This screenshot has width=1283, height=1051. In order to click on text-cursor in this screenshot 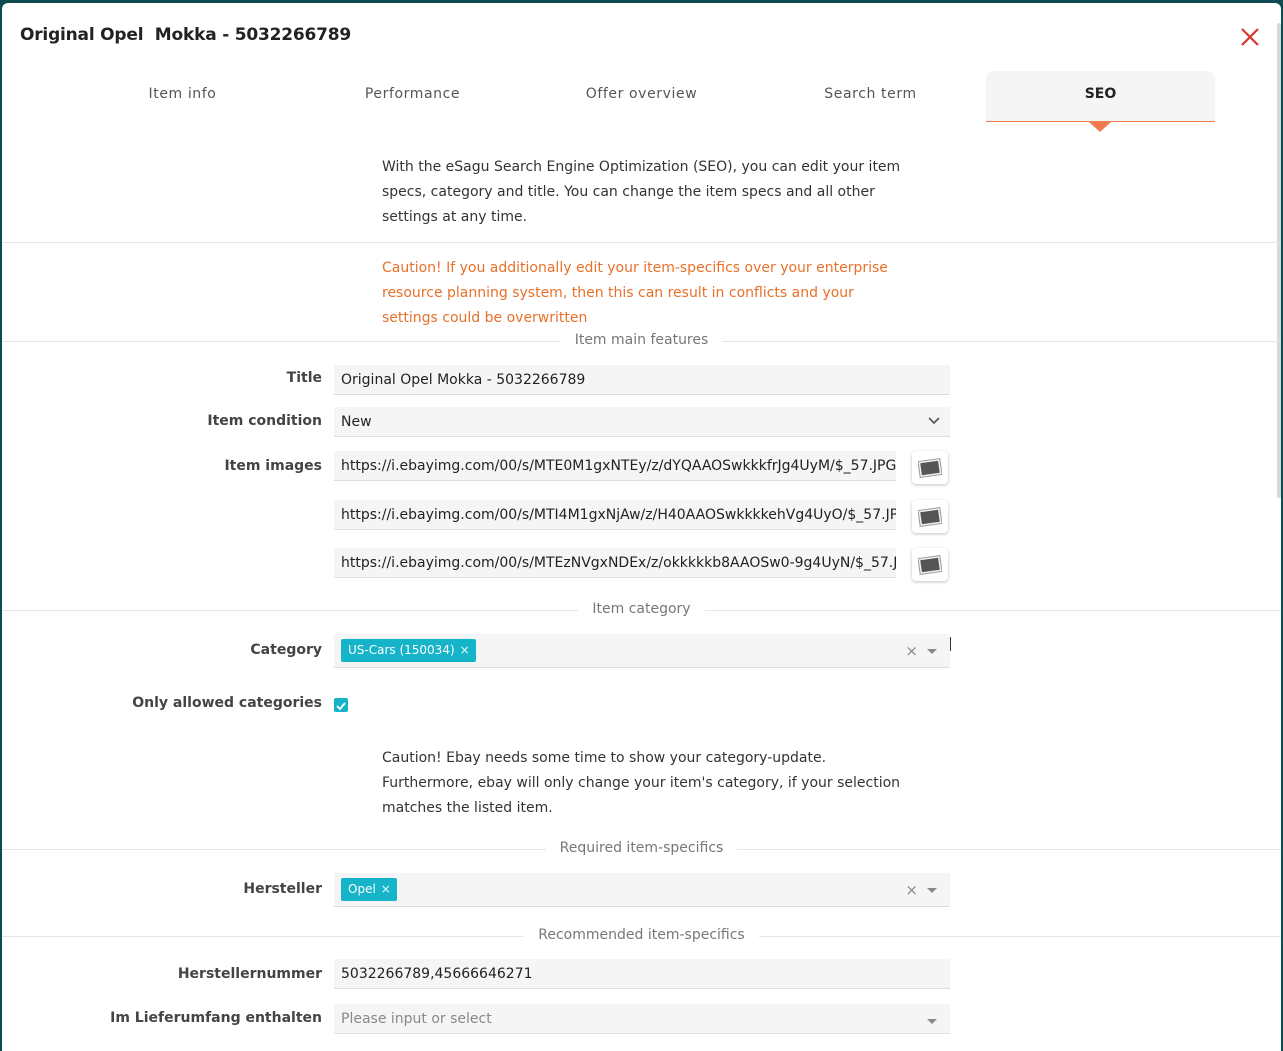, I will do `click(950, 644)`.